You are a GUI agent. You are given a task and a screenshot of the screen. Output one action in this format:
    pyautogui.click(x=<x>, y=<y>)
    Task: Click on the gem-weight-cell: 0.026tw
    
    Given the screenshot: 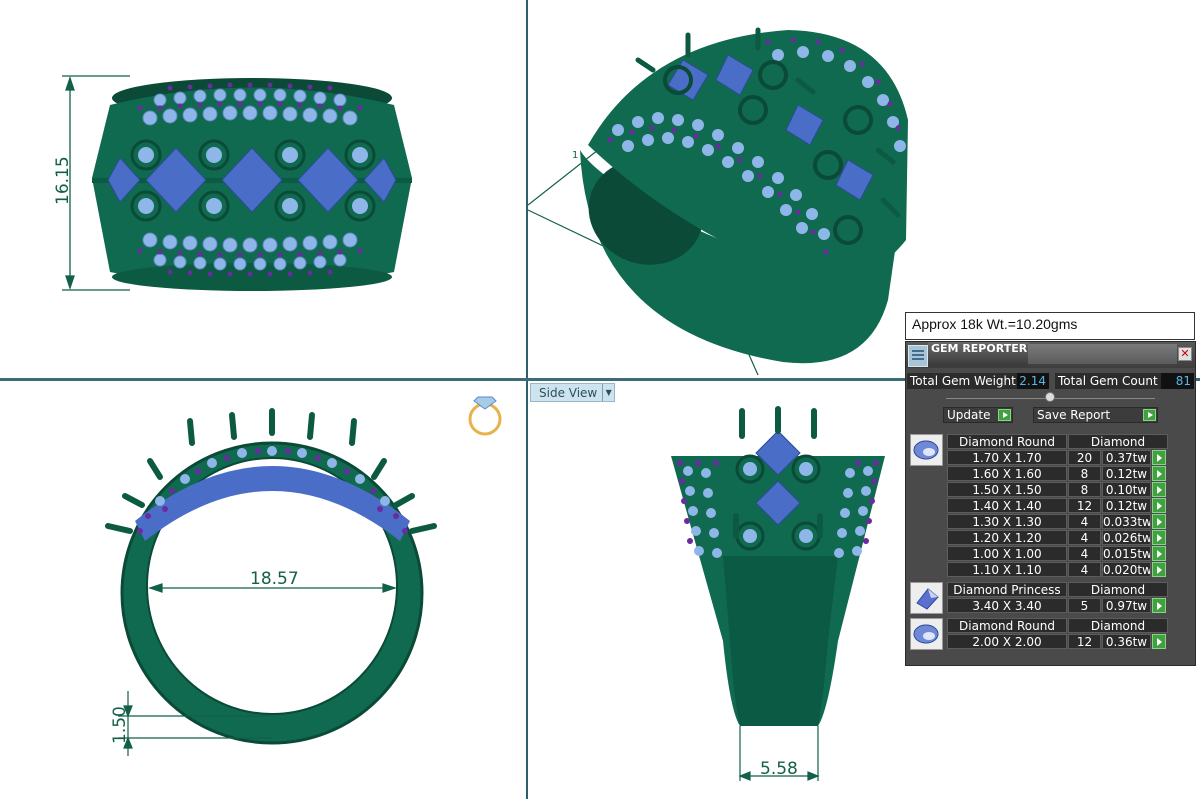 What is the action you would take?
    pyautogui.click(x=1126, y=537)
    